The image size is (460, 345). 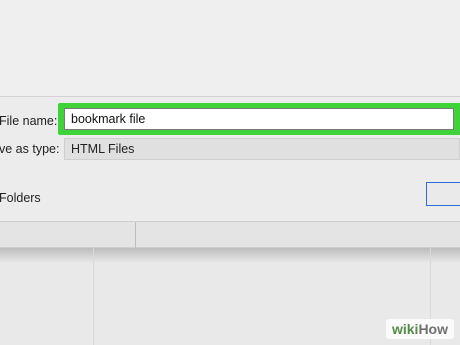 What do you see at coordinates (262, 149) in the screenshot?
I see `save-as-type-dropdown: HTML Files` at bounding box center [262, 149].